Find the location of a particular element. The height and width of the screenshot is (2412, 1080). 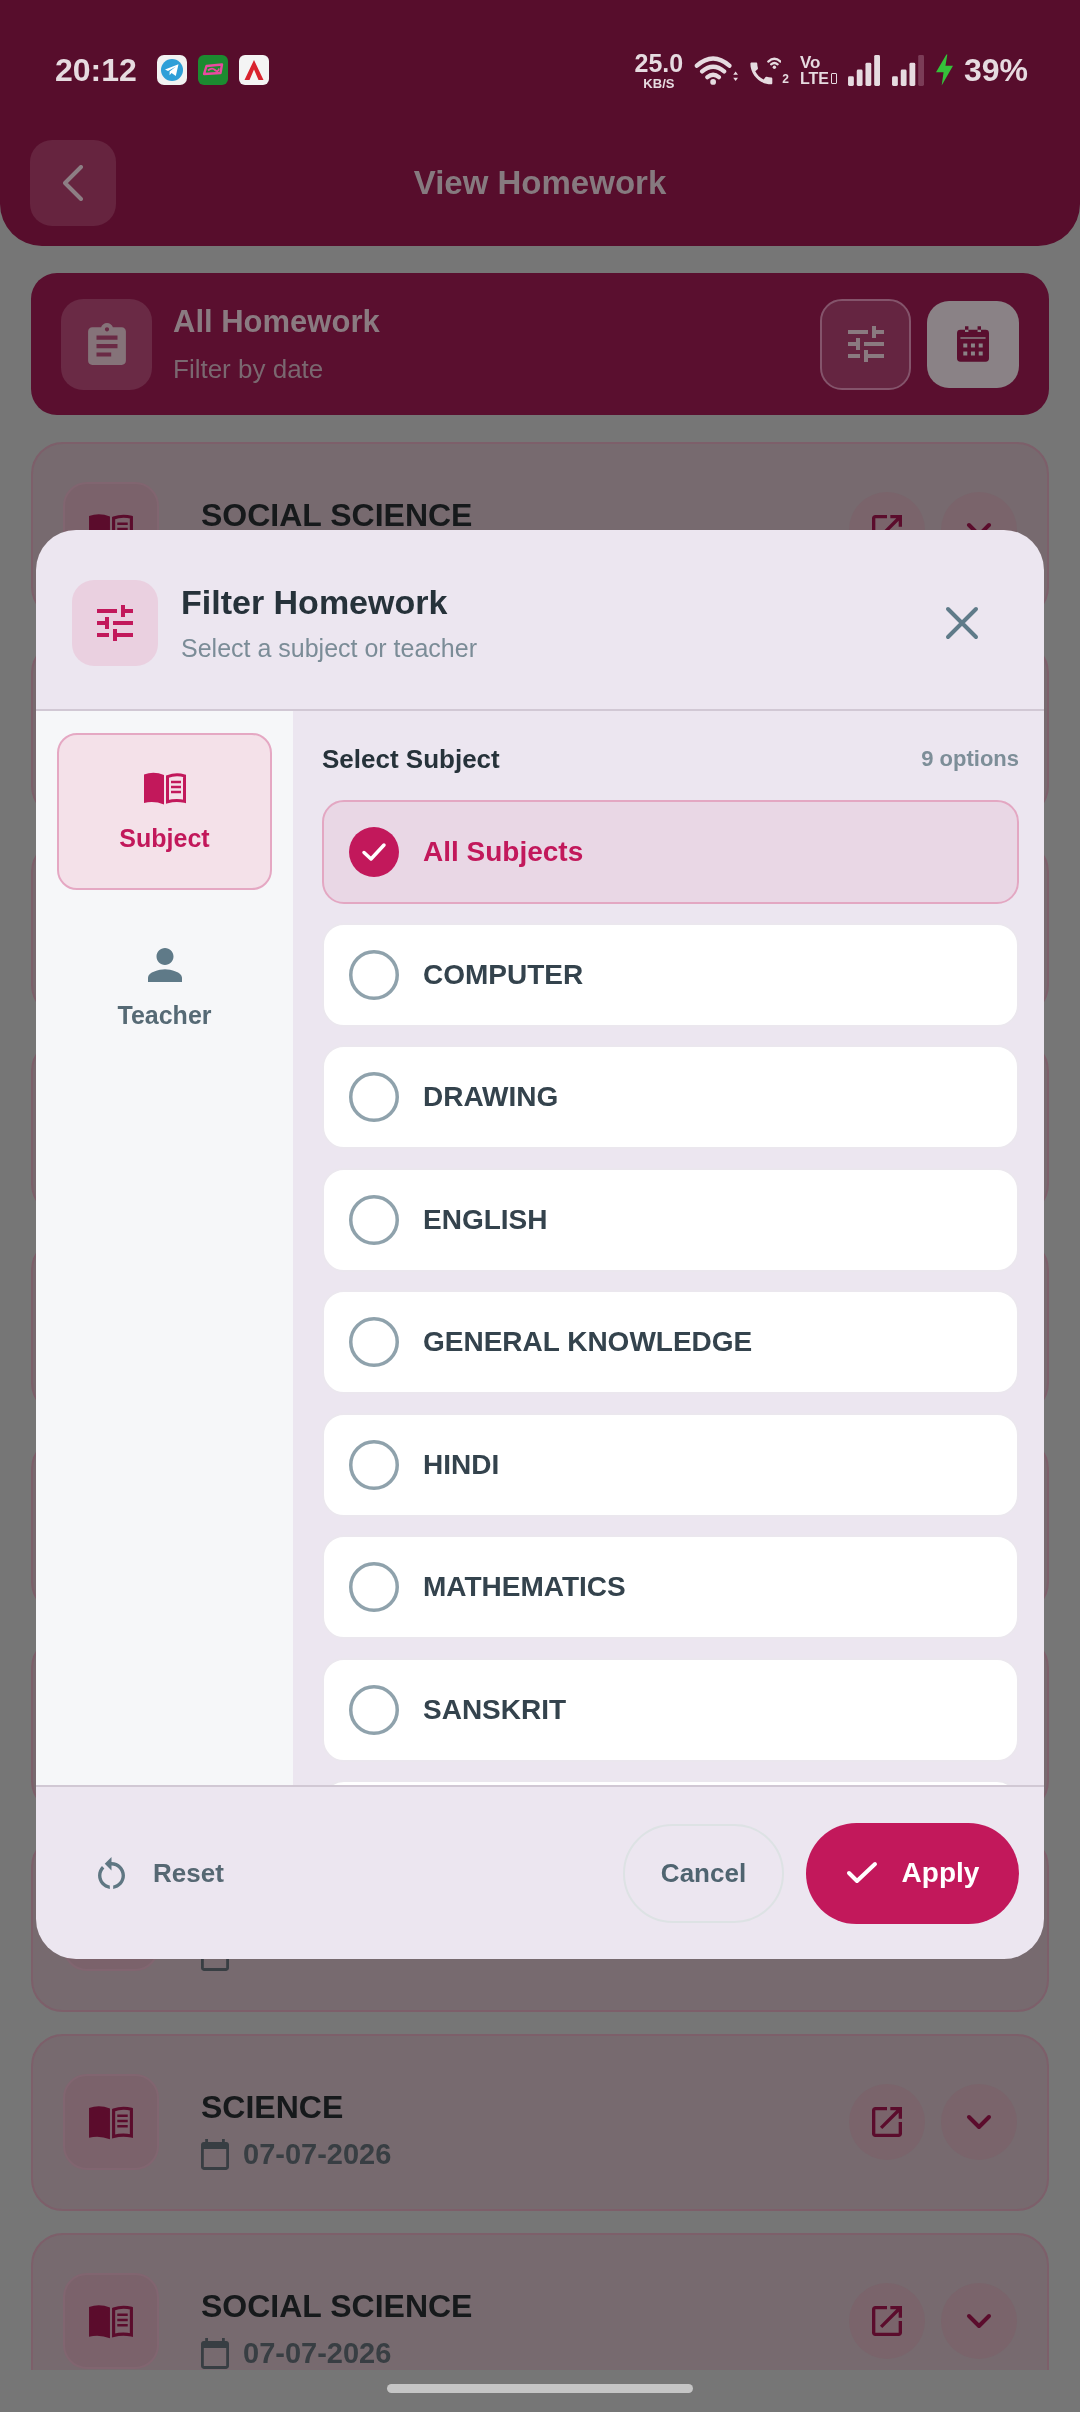

check-circle-icon is located at coordinates (374, 852).